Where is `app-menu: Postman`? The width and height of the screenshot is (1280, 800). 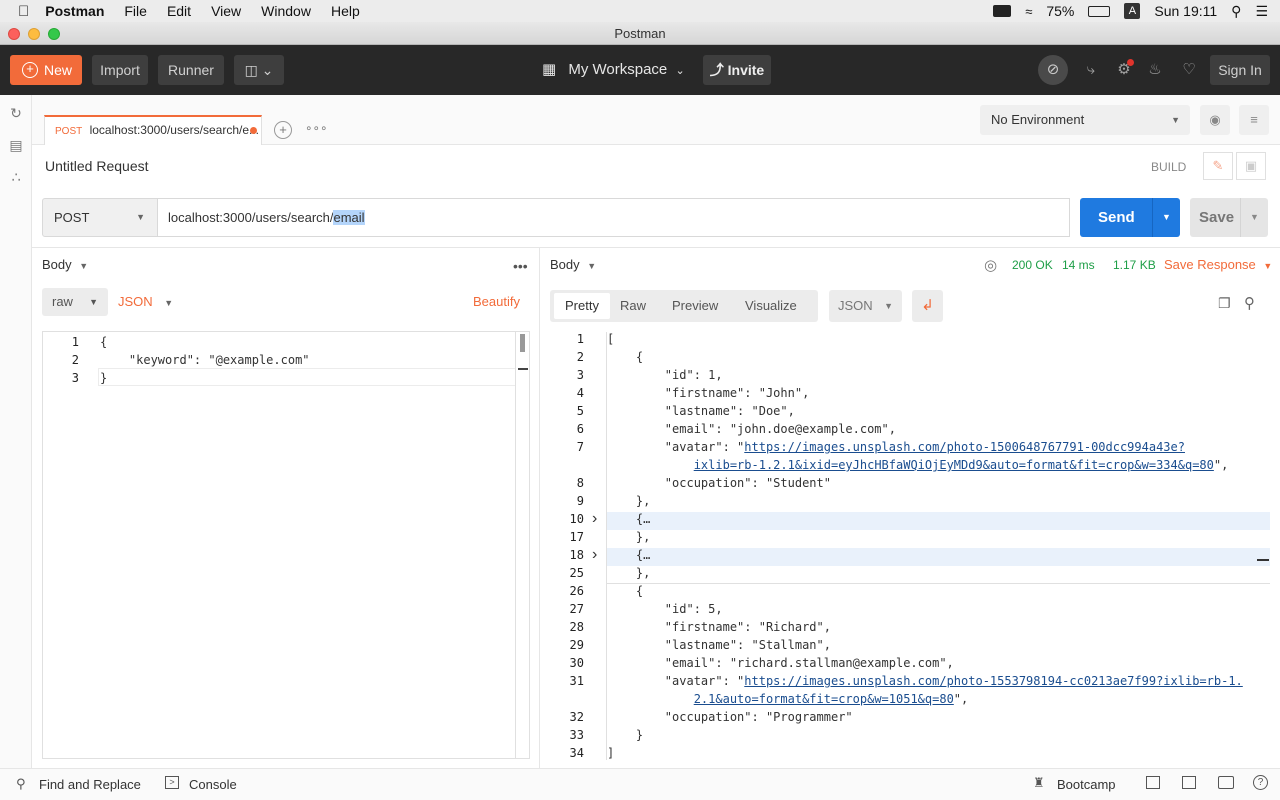 app-menu: Postman is located at coordinates (74, 11).